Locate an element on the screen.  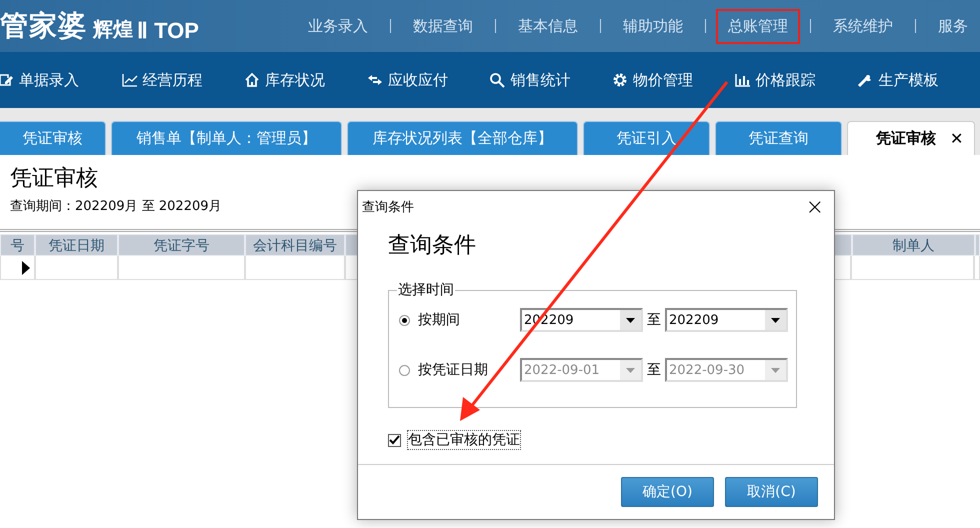
arrows-icon is located at coordinates (374, 80).